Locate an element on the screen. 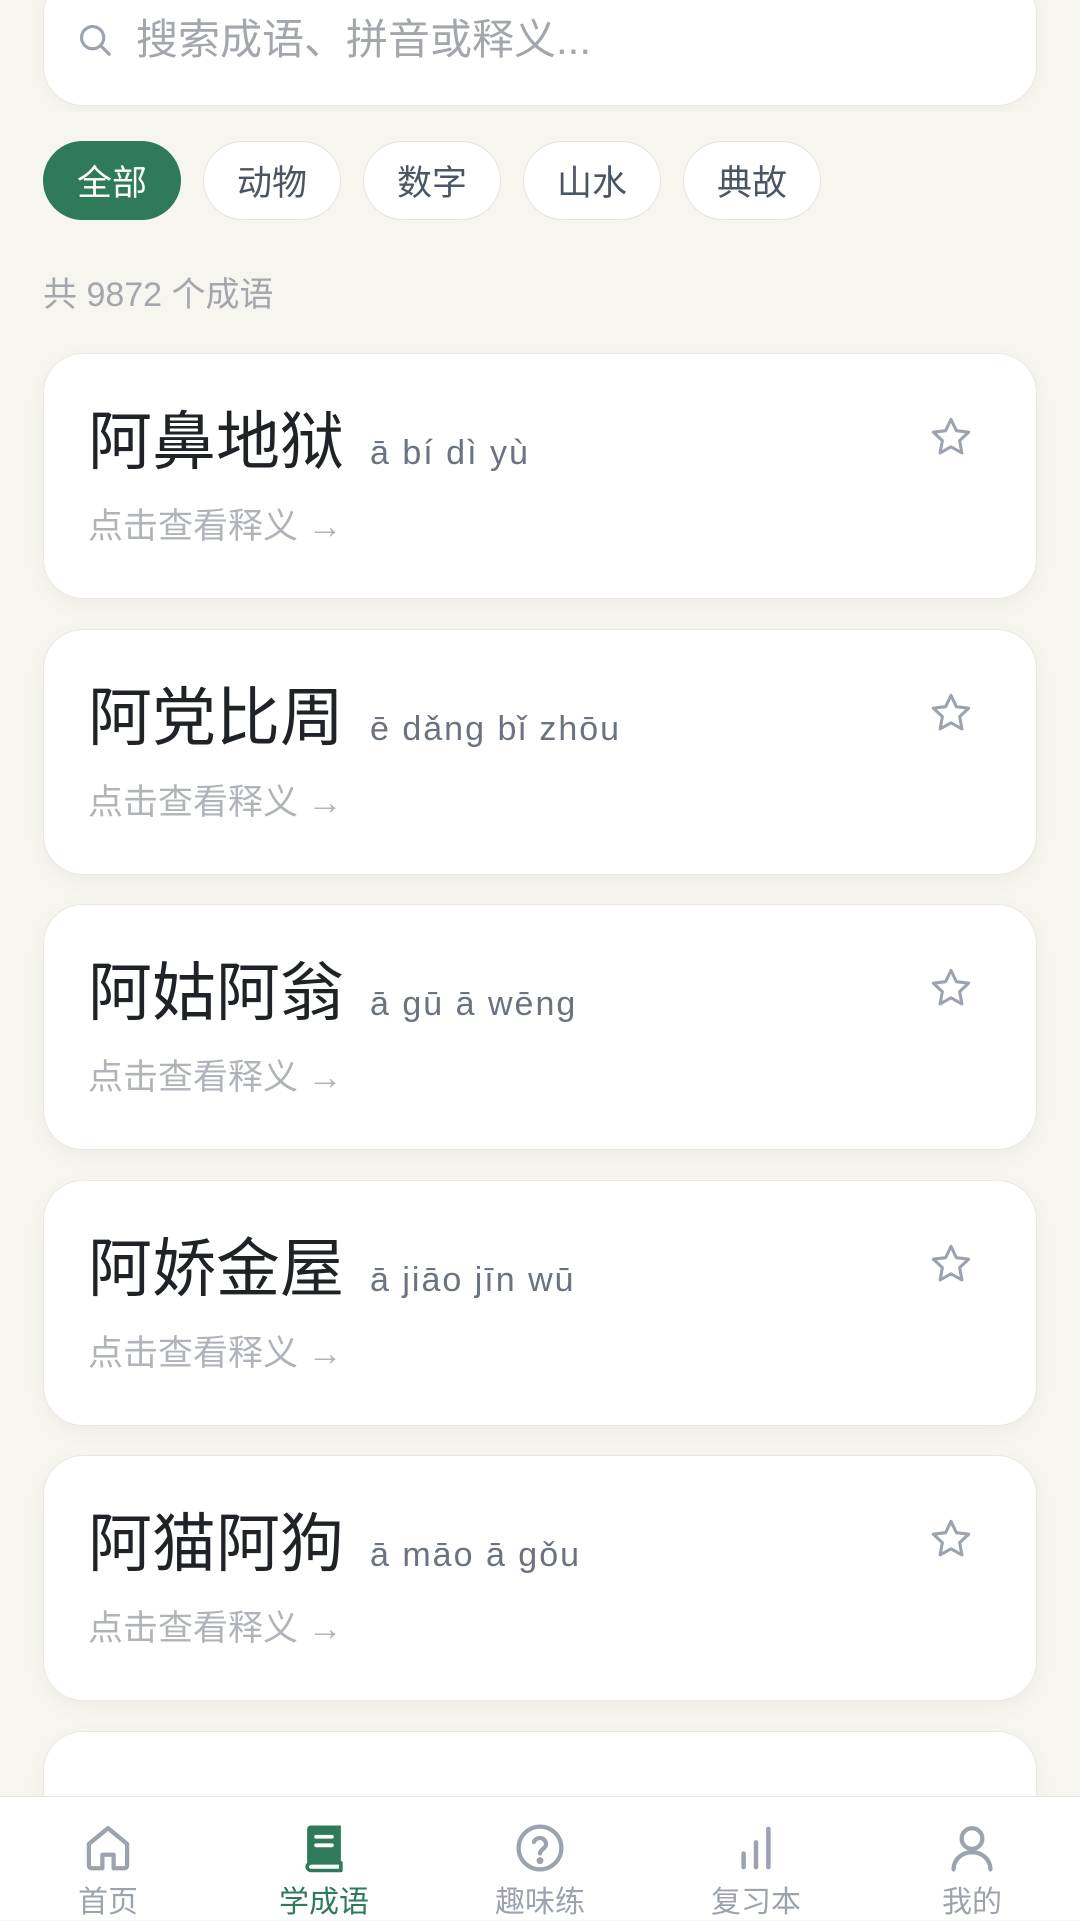 Image resolution: width=1080 pixels, height=1921 pixels. nav-item-learn-idioms: 学成语 is located at coordinates (324, 1859).